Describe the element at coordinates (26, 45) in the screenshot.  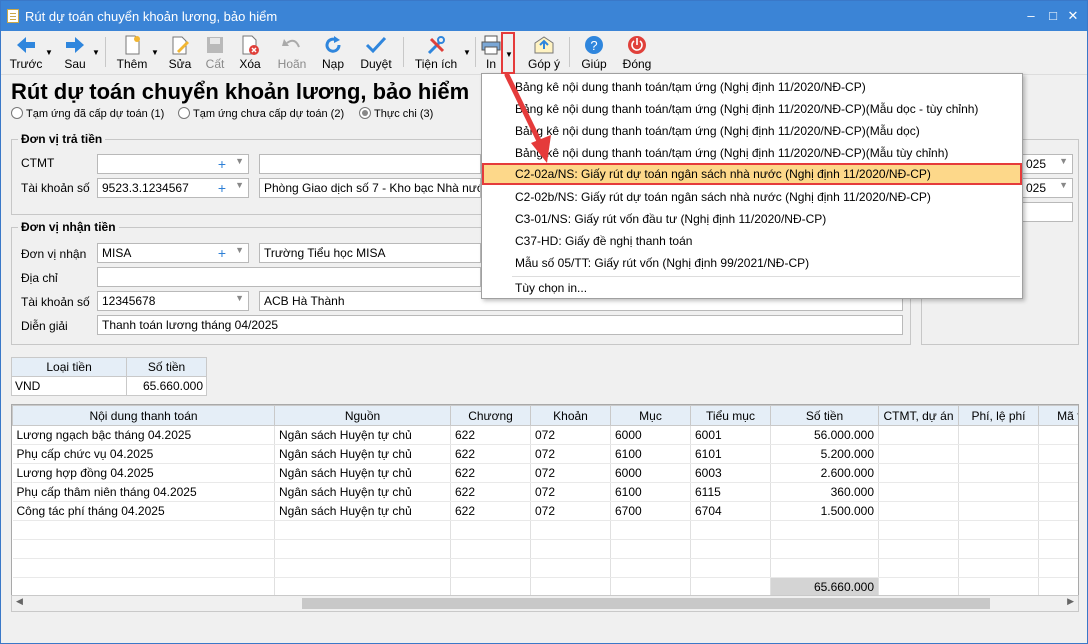
I see `arrow-left-icon` at that location.